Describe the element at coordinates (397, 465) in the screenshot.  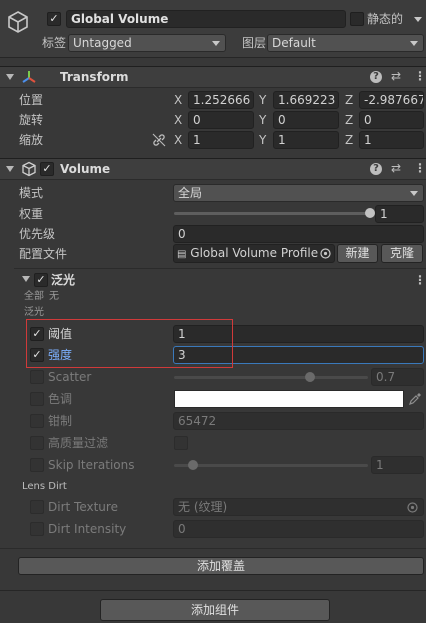
I see `skip-iterations-field: 1` at that location.